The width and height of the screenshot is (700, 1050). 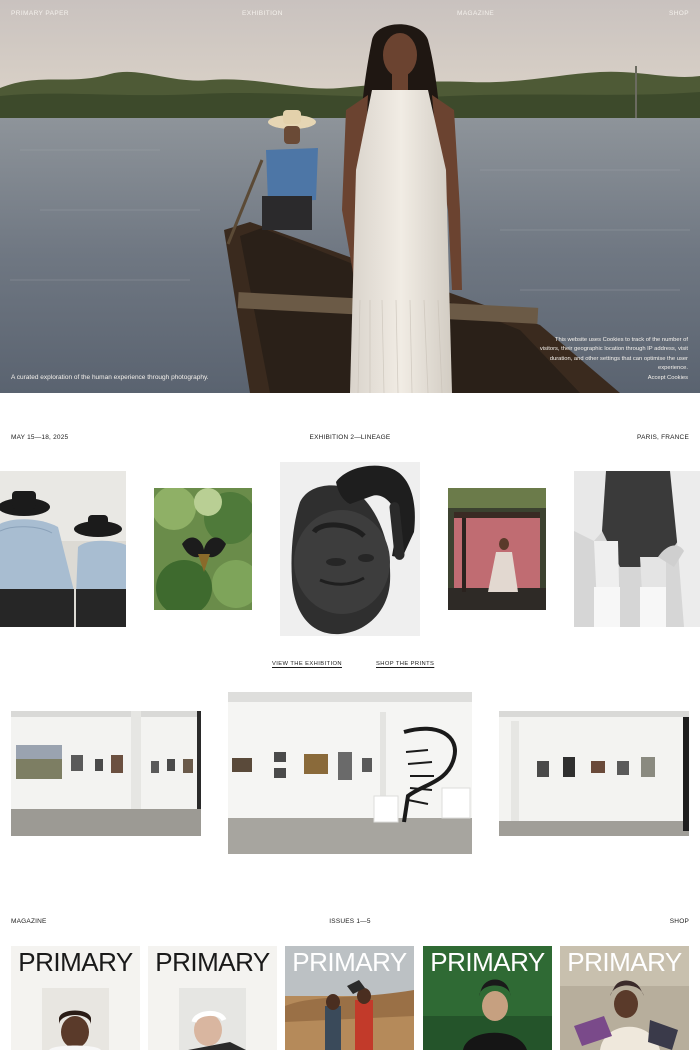 I want to click on exhibition-photo-riders, so click(x=63, y=549).